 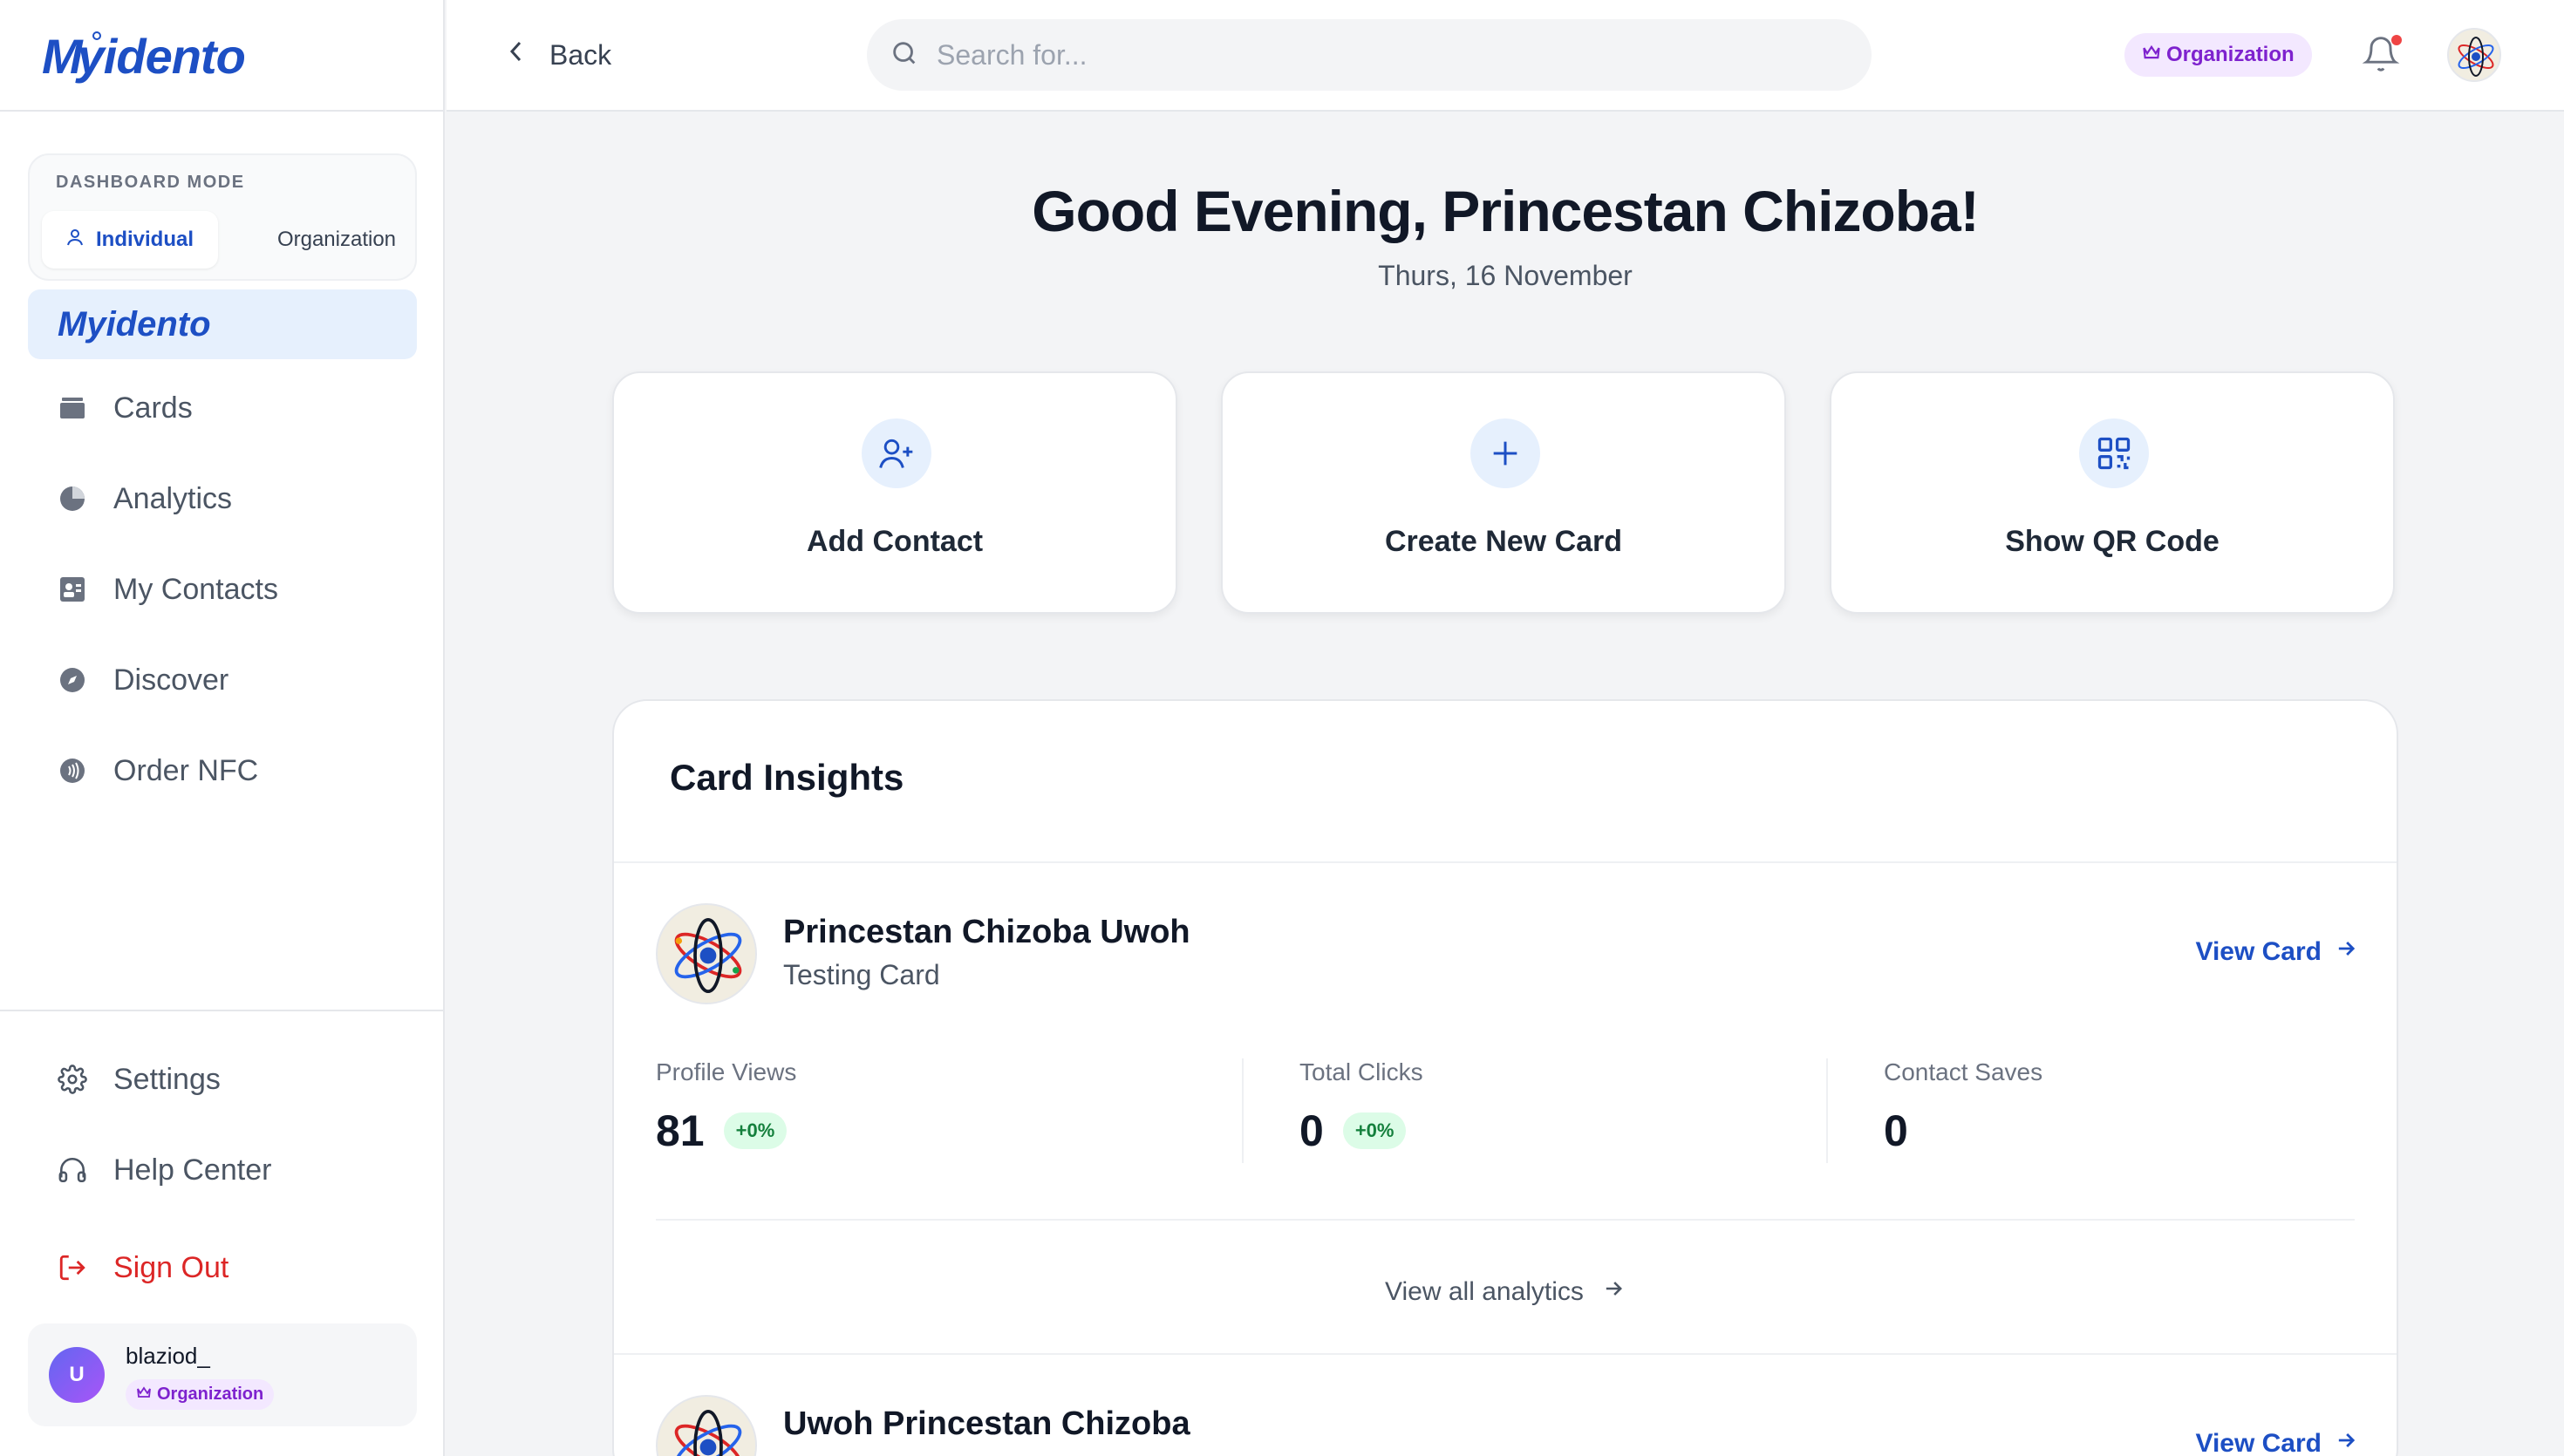 What do you see at coordinates (1963, 1107) in the screenshot?
I see `stat-contact-saves: Contact Saves 0` at bounding box center [1963, 1107].